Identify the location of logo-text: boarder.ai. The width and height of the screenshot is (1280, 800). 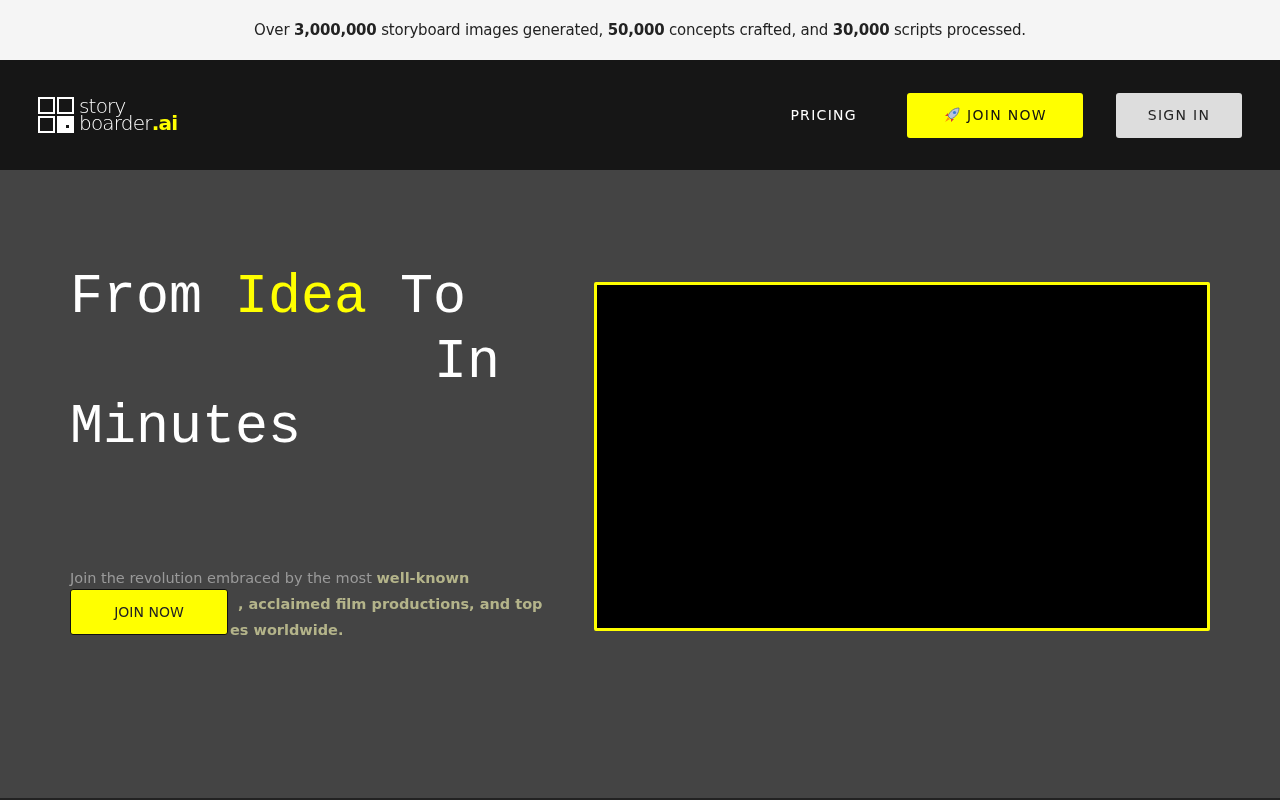
(128, 123).